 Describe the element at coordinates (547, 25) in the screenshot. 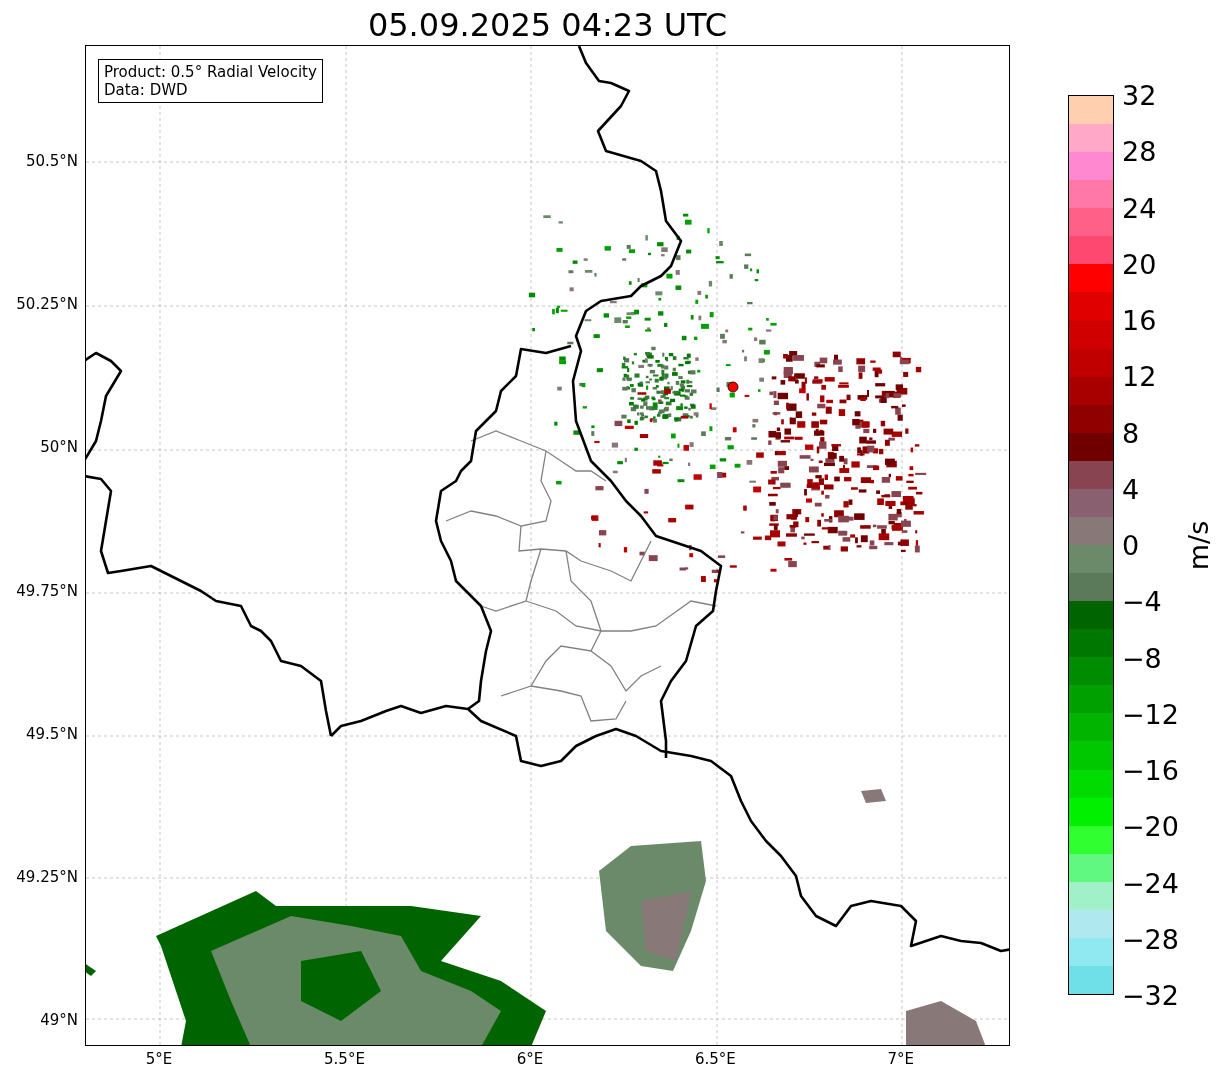

I see `chart-title: 05.09.2025 04:23 UTC` at that location.